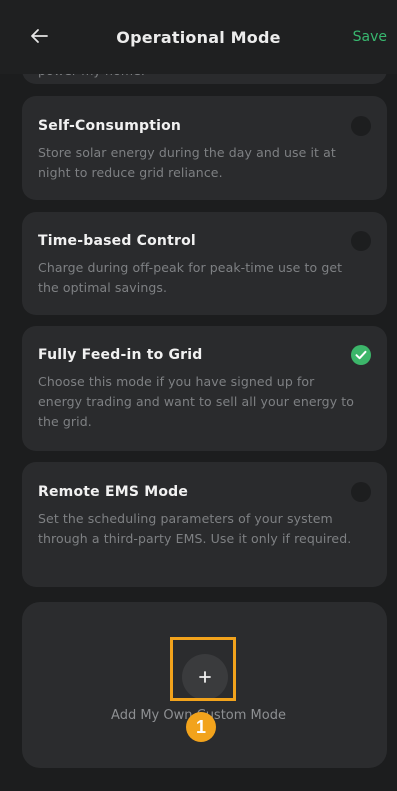 The width and height of the screenshot is (397, 791). What do you see at coordinates (201, 727) in the screenshot?
I see `step-badge: 1` at bounding box center [201, 727].